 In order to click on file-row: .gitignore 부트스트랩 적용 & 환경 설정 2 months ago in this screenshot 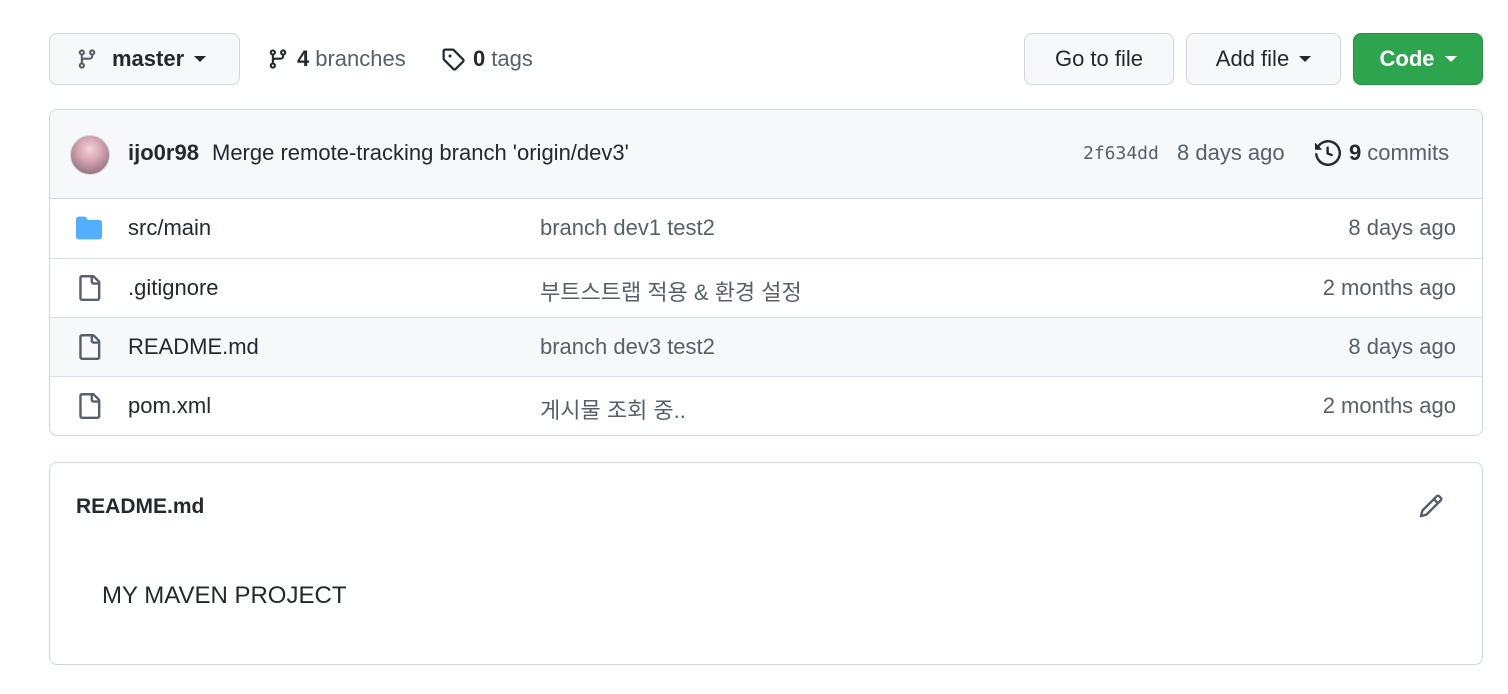, I will do `click(766, 287)`.